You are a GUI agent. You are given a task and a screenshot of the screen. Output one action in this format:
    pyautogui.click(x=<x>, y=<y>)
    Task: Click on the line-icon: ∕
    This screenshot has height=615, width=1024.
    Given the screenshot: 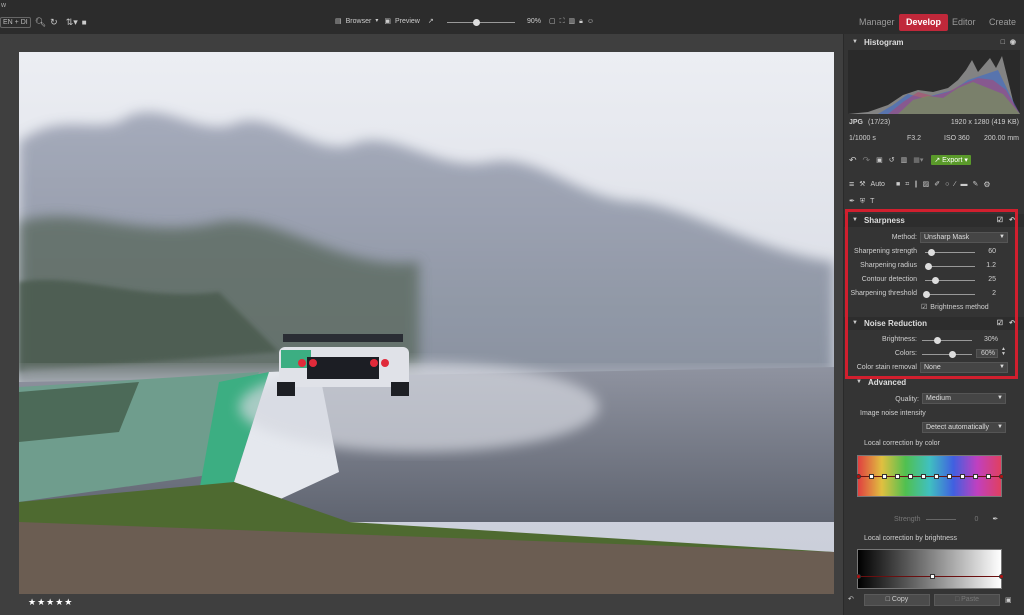 What is the action you would take?
    pyautogui.click(x=954, y=184)
    